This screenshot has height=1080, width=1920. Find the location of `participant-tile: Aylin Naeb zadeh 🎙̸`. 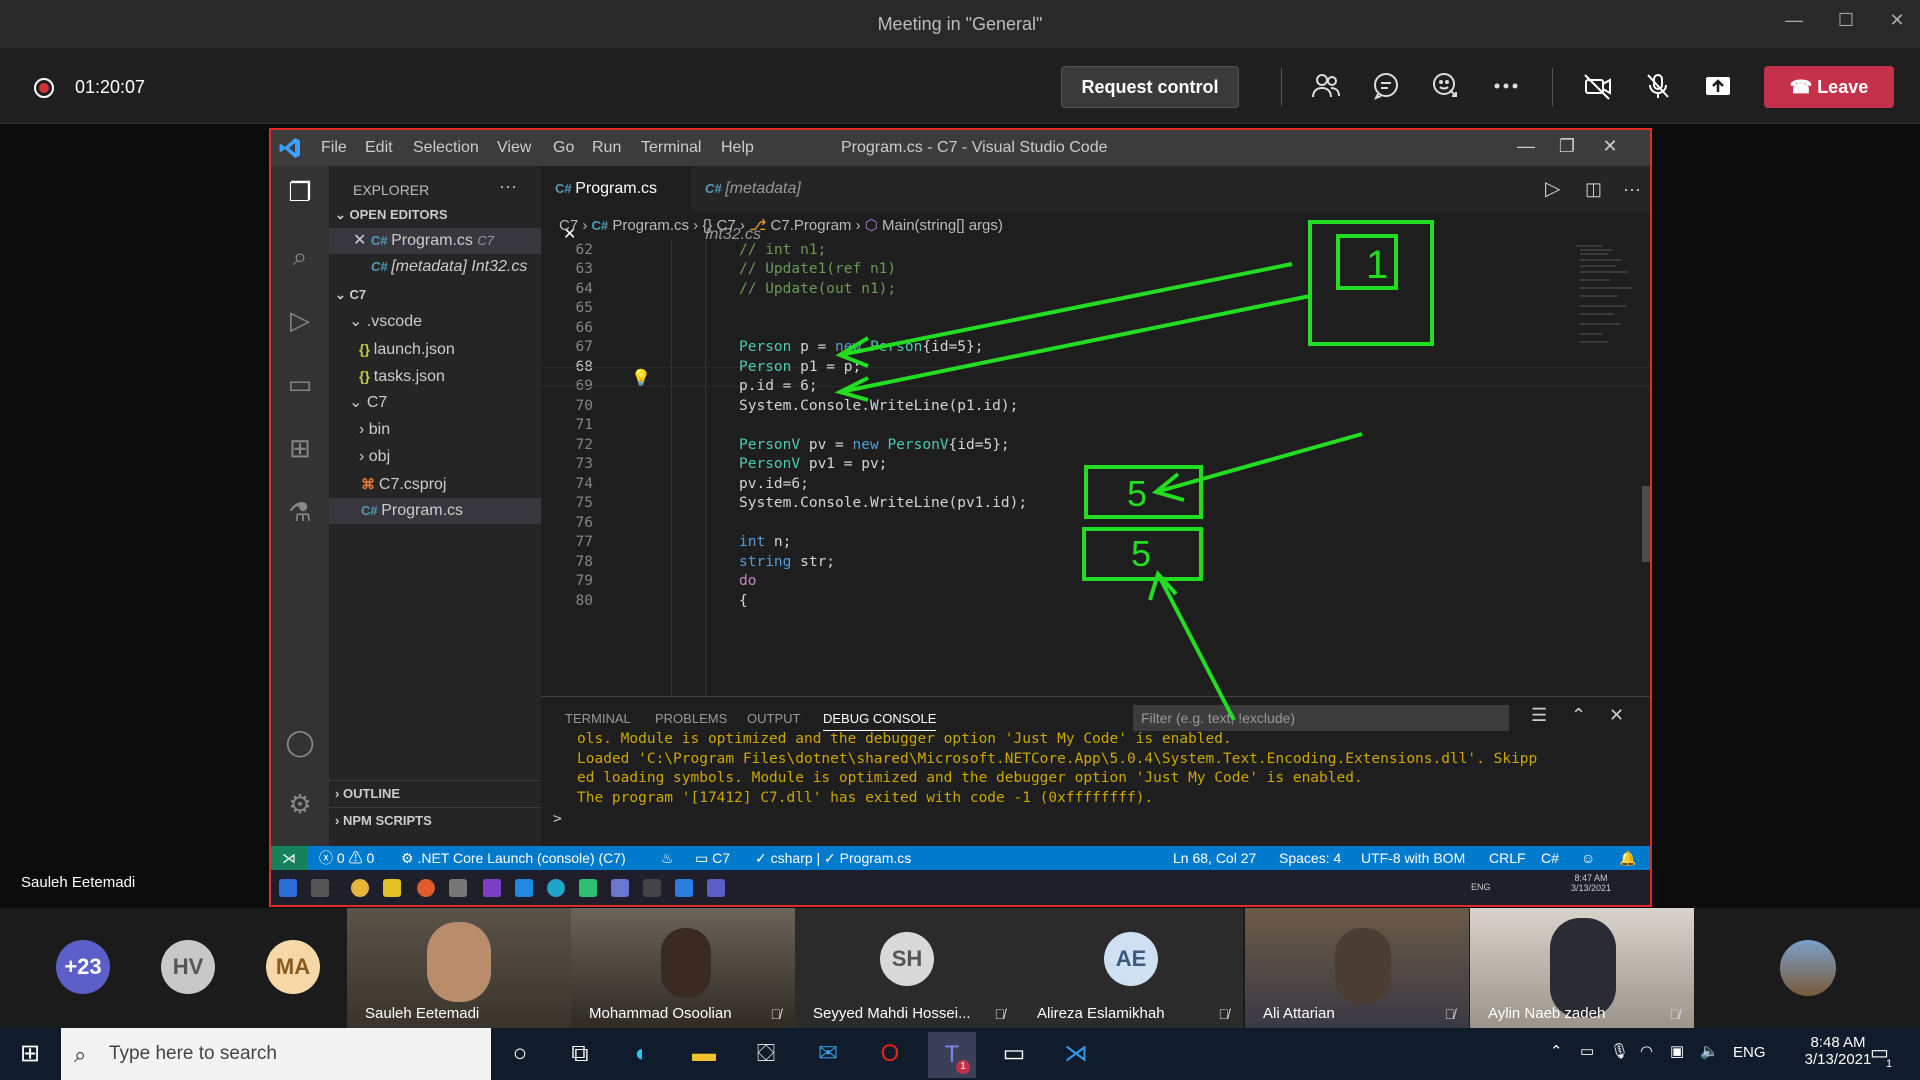

participant-tile: Aylin Naeb zadeh 🎙̸ is located at coordinates (1582, 968).